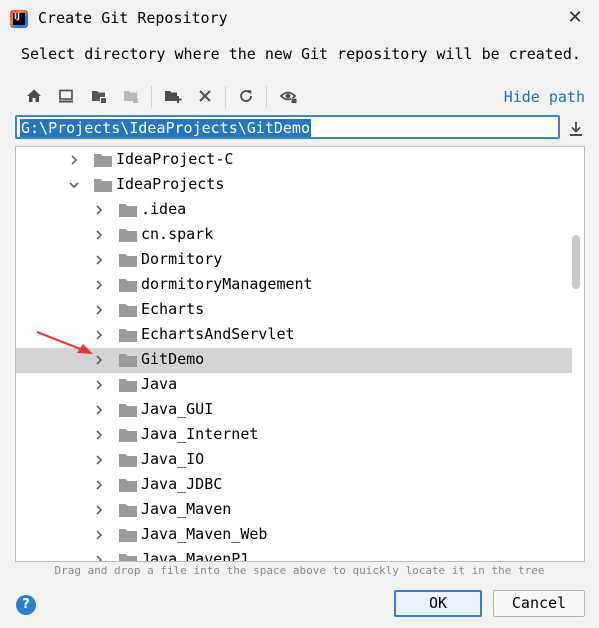 Image resolution: width=599 pixels, height=628 pixels. I want to click on chevron-down-icon, so click(74, 185).